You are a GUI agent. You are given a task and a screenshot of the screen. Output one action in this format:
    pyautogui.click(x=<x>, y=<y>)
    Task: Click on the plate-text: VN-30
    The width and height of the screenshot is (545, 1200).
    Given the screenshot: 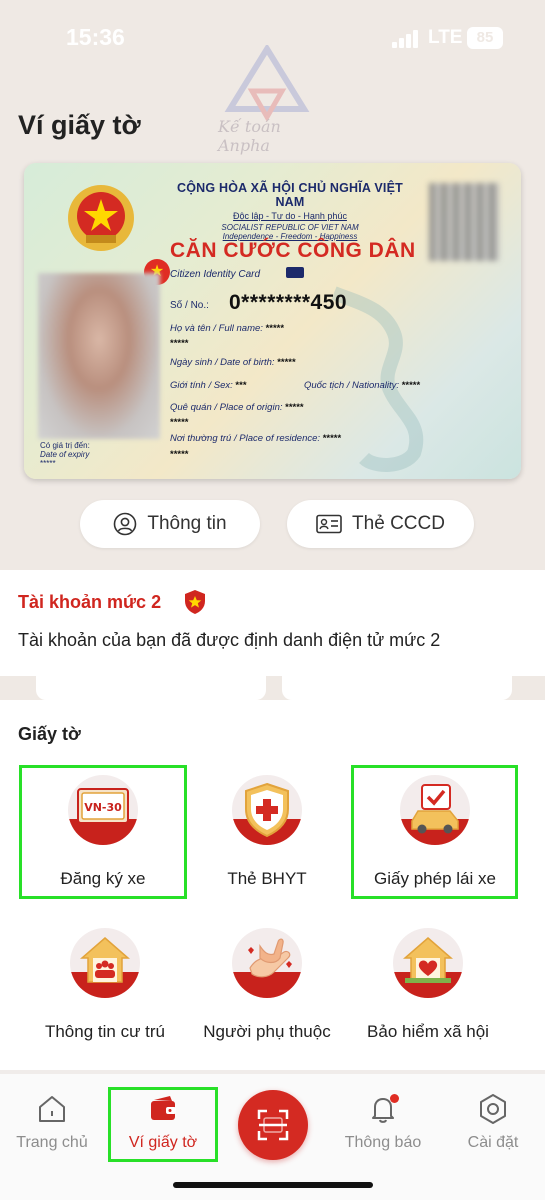 What is the action you would take?
    pyautogui.click(x=103, y=807)
    